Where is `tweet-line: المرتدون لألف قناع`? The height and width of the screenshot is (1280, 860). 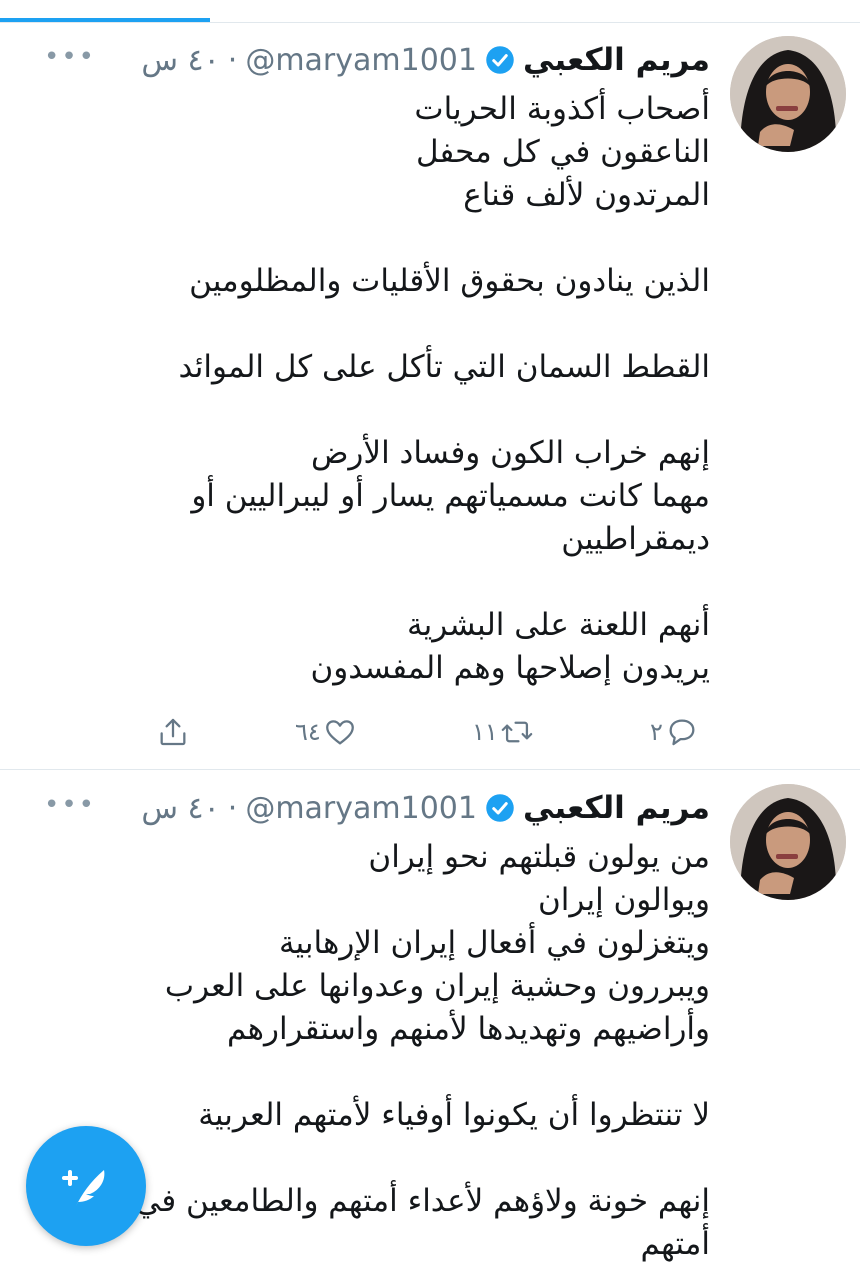
tweet-line: المرتدون لألف قناع is located at coordinates (586, 195).